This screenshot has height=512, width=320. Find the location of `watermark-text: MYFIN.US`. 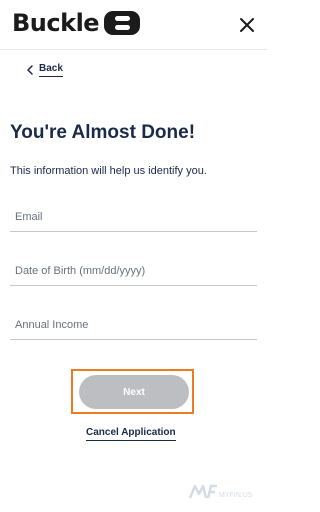

watermark-text: MYFIN.US is located at coordinates (236, 495).